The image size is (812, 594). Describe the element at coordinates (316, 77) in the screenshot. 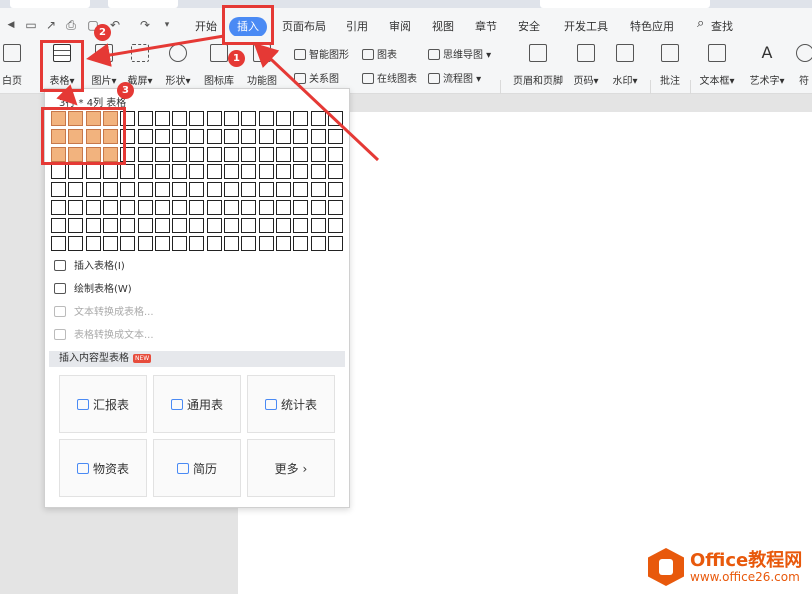

I see `relation-chart-button: 关系图` at that location.